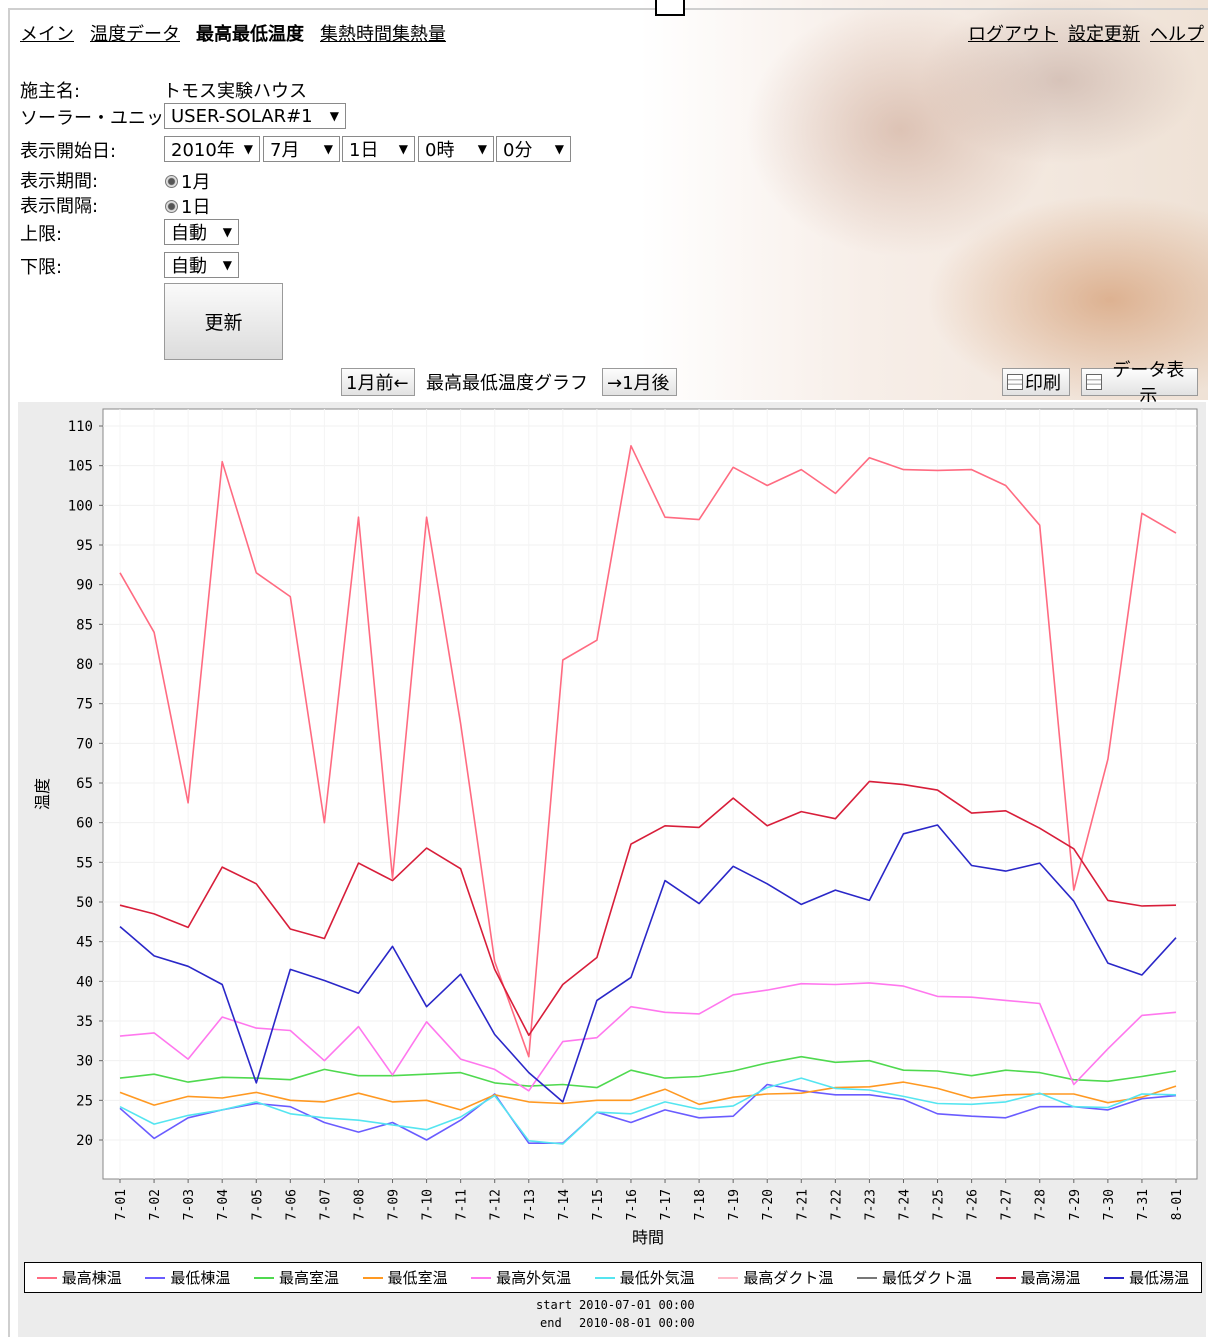 Image resolution: width=1208 pixels, height=1337 pixels. I want to click on legend-item: 最低湯温, so click(1146, 1277).